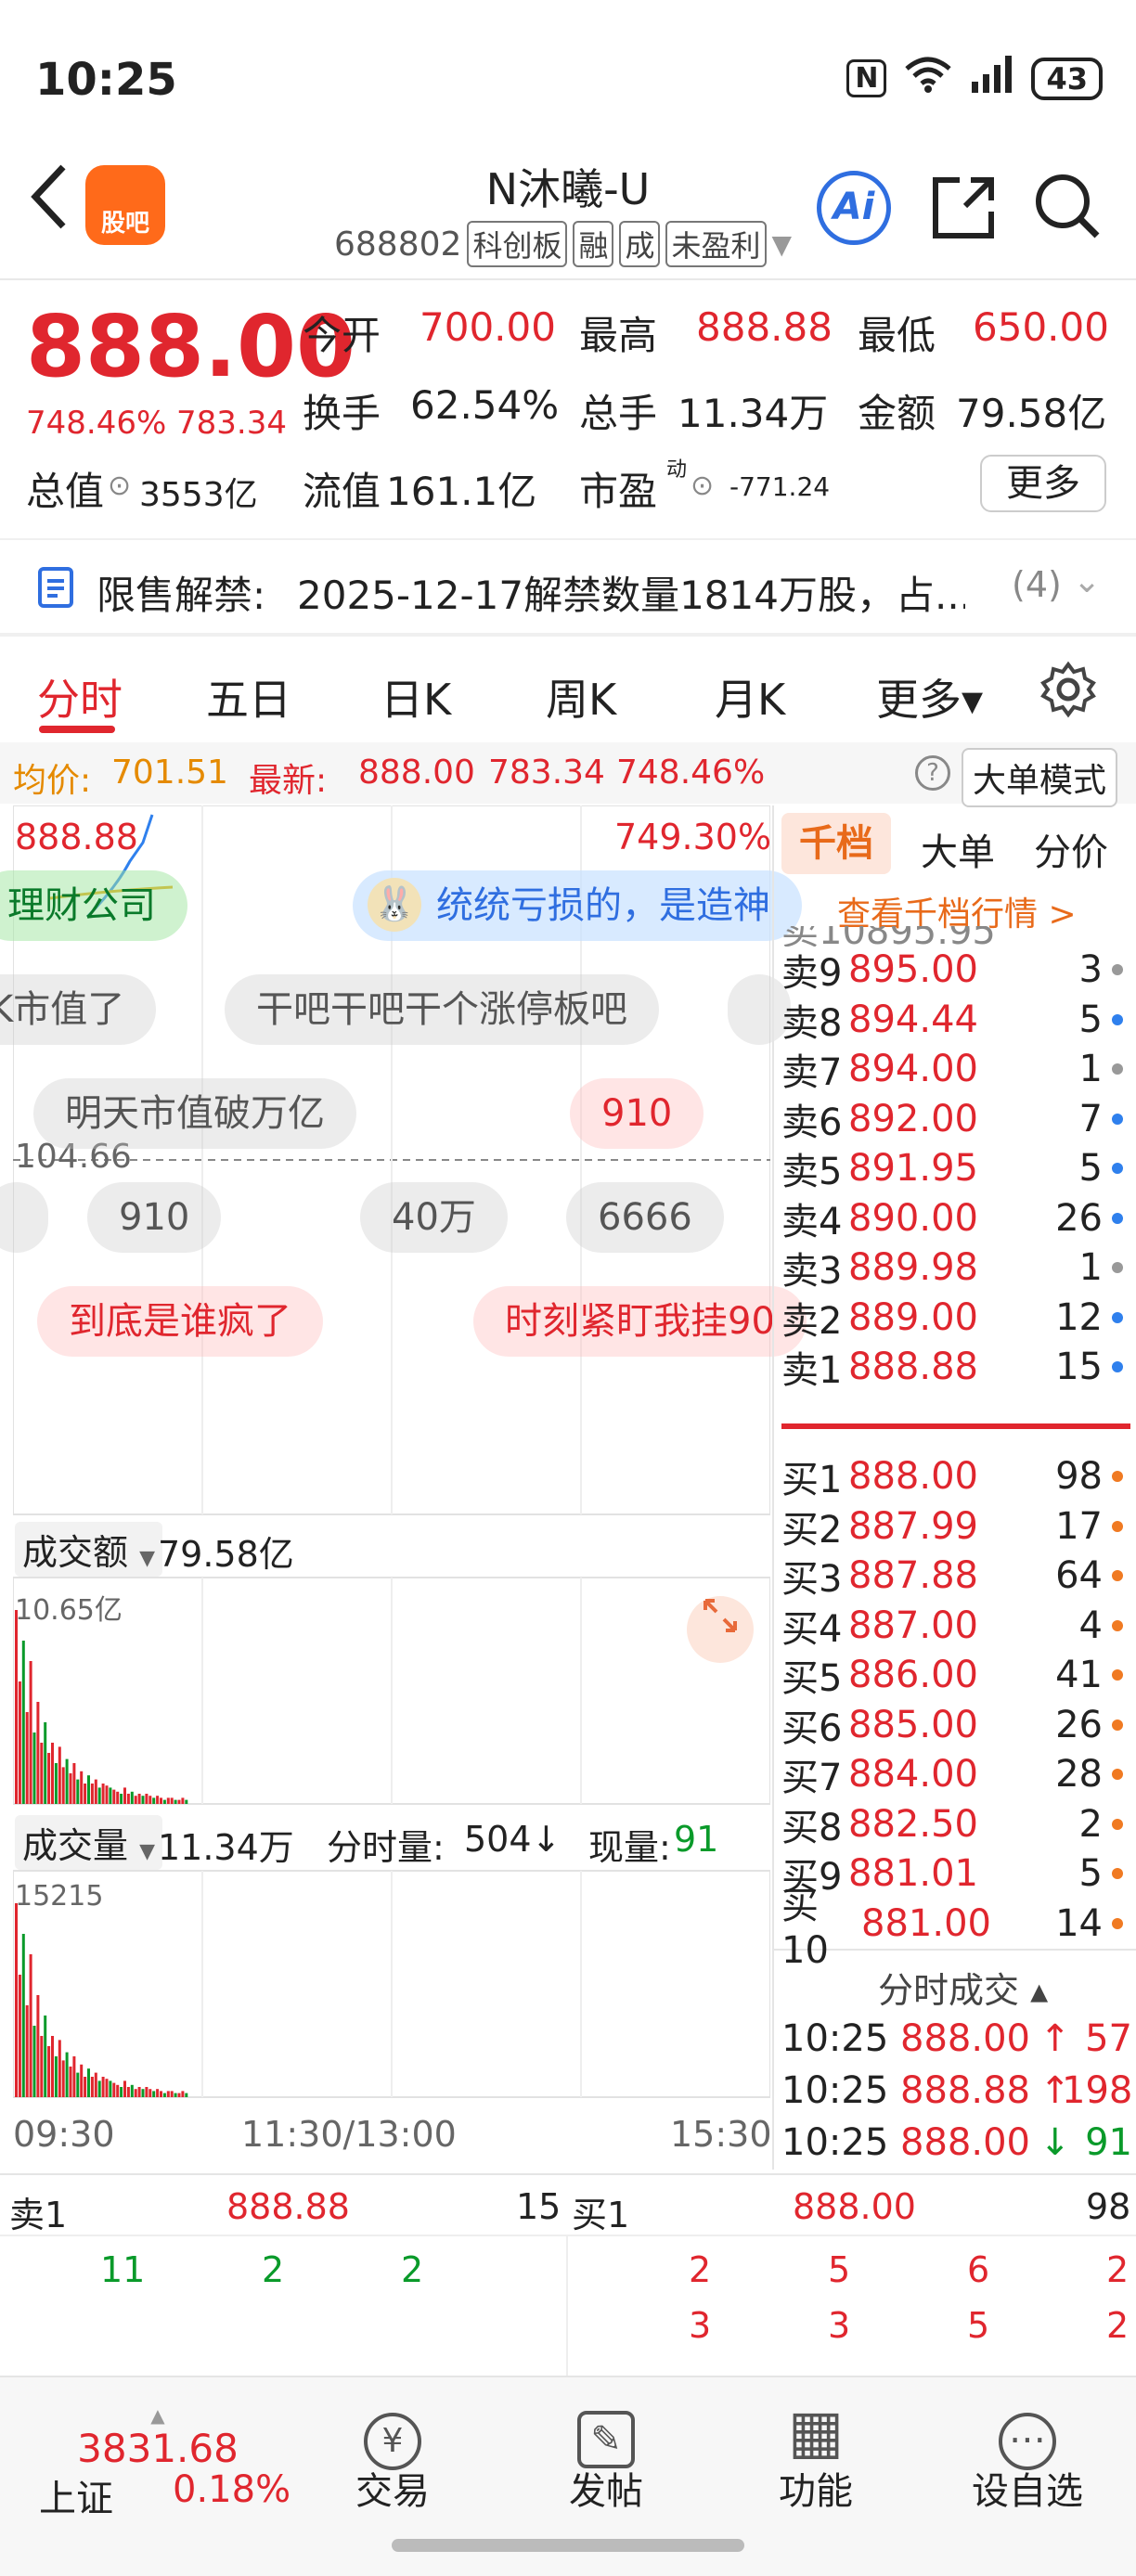  I want to click on nav-post: ✎ 发帖, so click(606, 2446).